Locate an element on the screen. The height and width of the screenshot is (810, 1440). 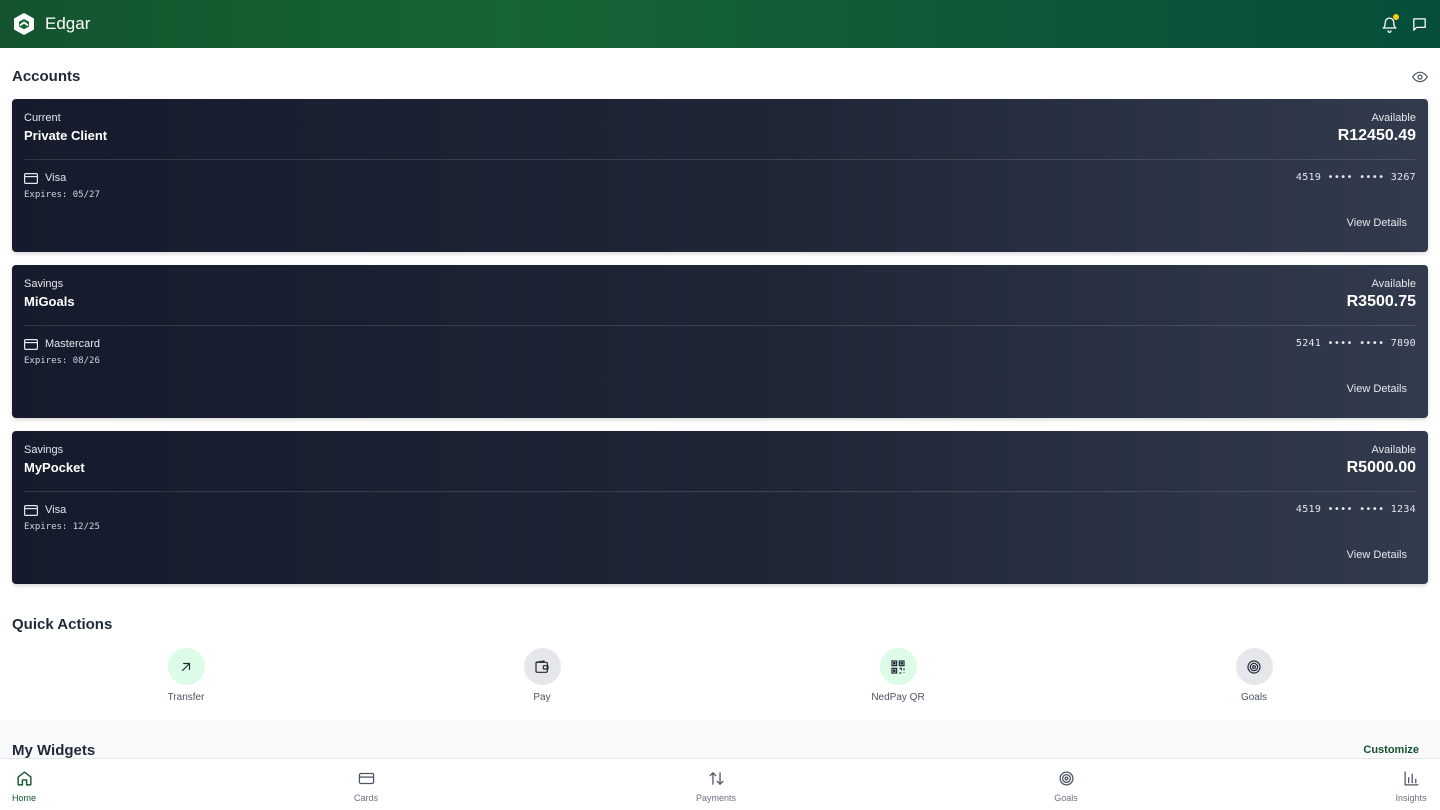
nav-item-payments: Payments is located at coordinates (716, 784).